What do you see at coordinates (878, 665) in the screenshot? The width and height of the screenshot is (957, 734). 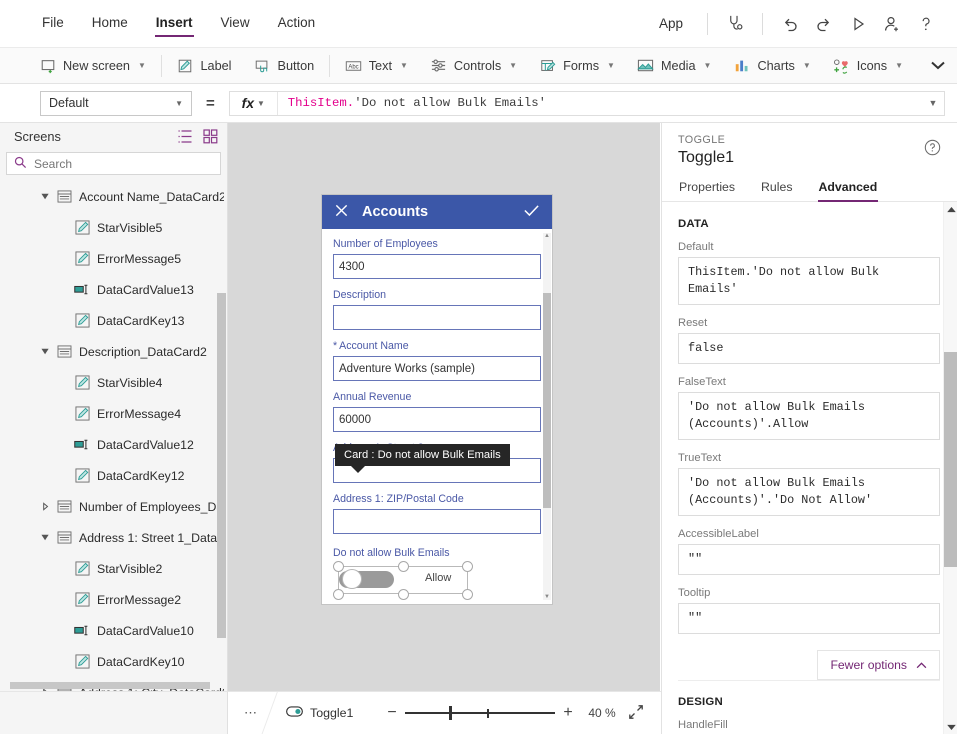 I see `fewer-options-button: Fewer options` at bounding box center [878, 665].